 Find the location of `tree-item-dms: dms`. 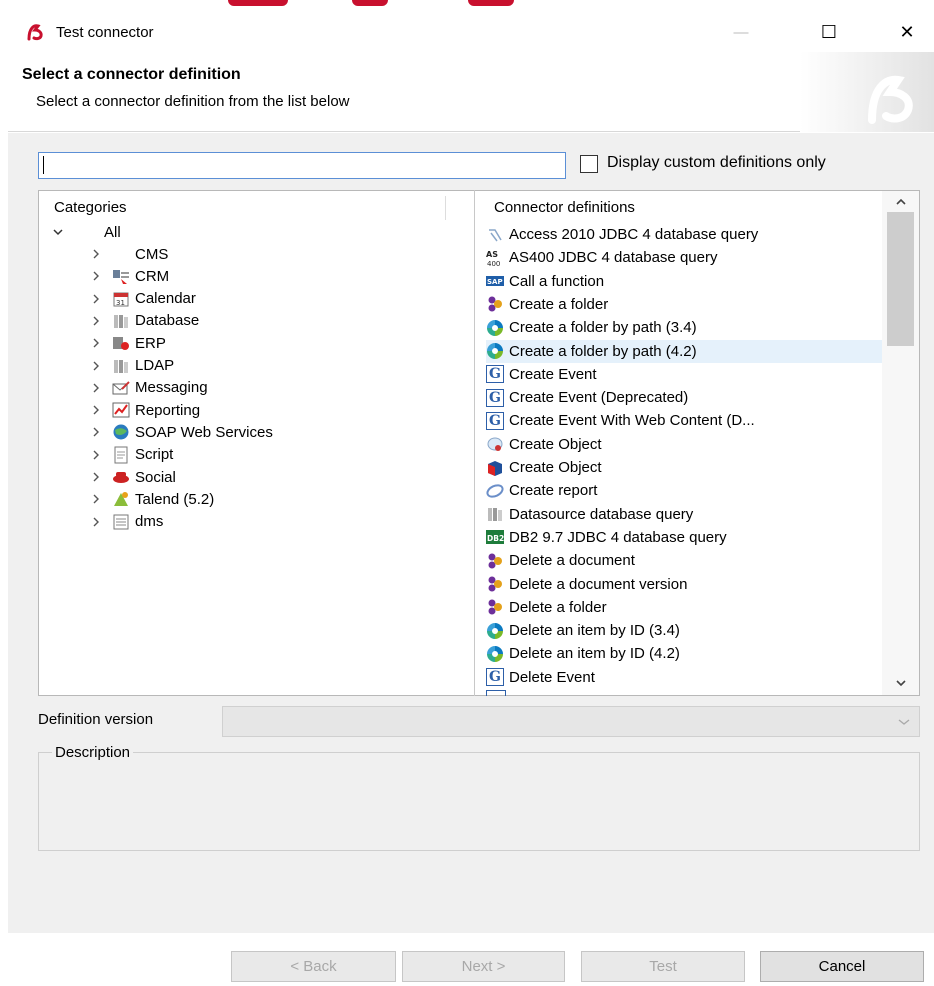

tree-item-dms: dms is located at coordinates (126, 522).